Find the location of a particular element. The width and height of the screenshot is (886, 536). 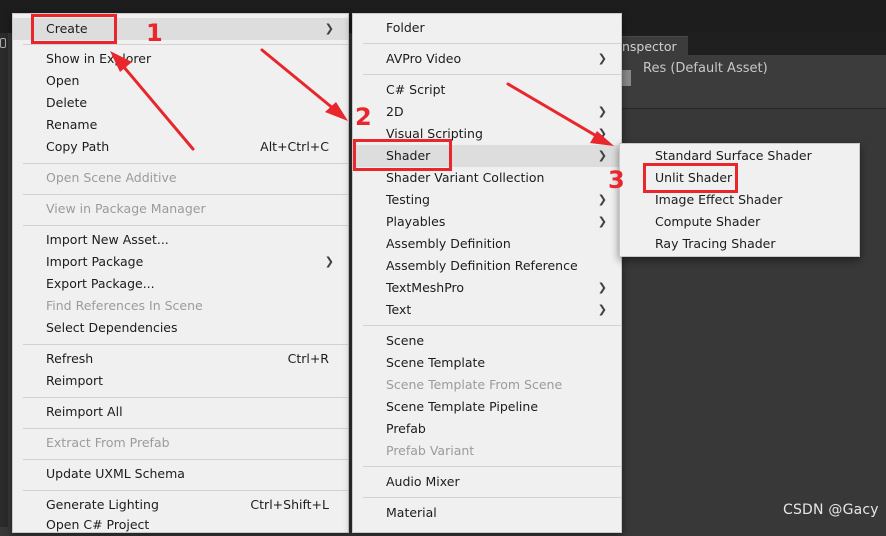

menu-item-textmeshpro: TextMeshPro ❯ is located at coordinates (487, 288).